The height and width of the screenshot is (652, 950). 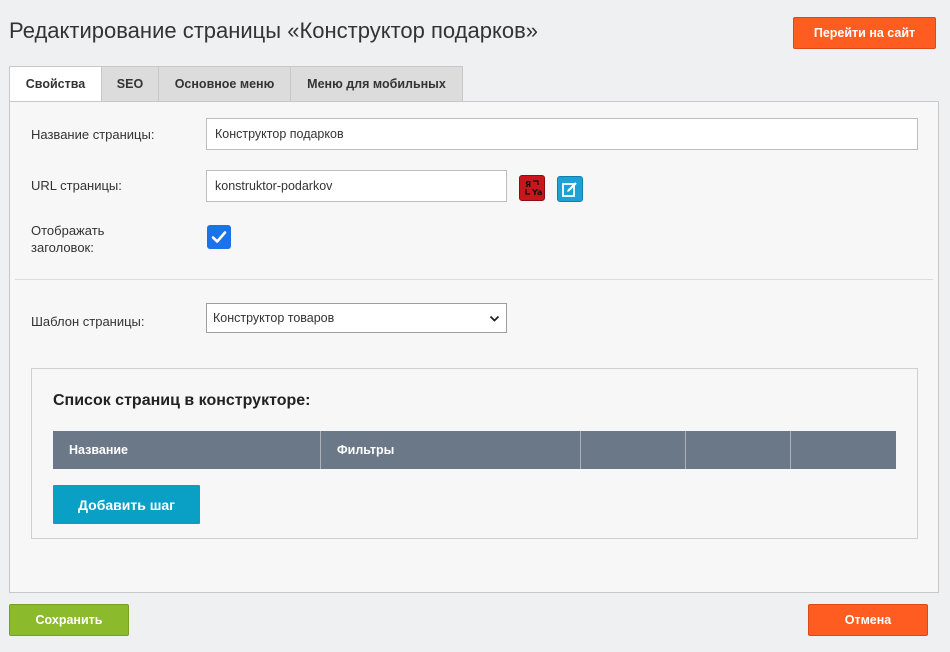 What do you see at coordinates (474, 279) in the screenshot?
I see `section-divider` at bounding box center [474, 279].